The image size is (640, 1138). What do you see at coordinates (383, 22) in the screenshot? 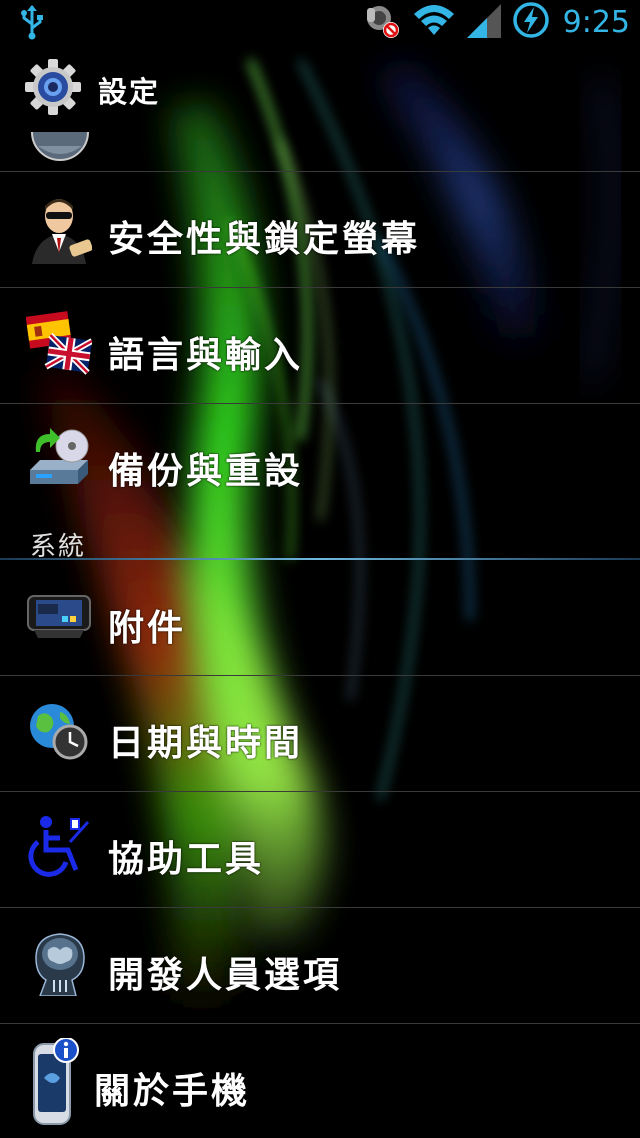
I see `do-not-disturb-icon` at bounding box center [383, 22].